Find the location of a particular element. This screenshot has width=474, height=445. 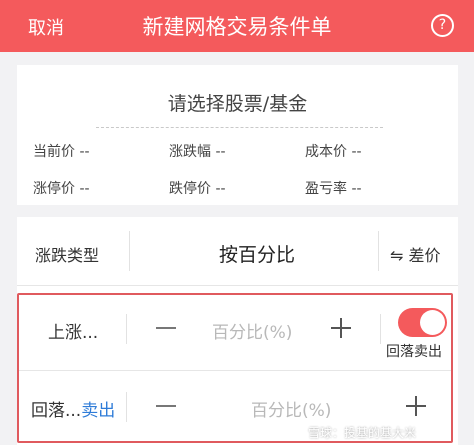

header-bar: 取消 新建网格交易条件单 ? is located at coordinates (237, 26).